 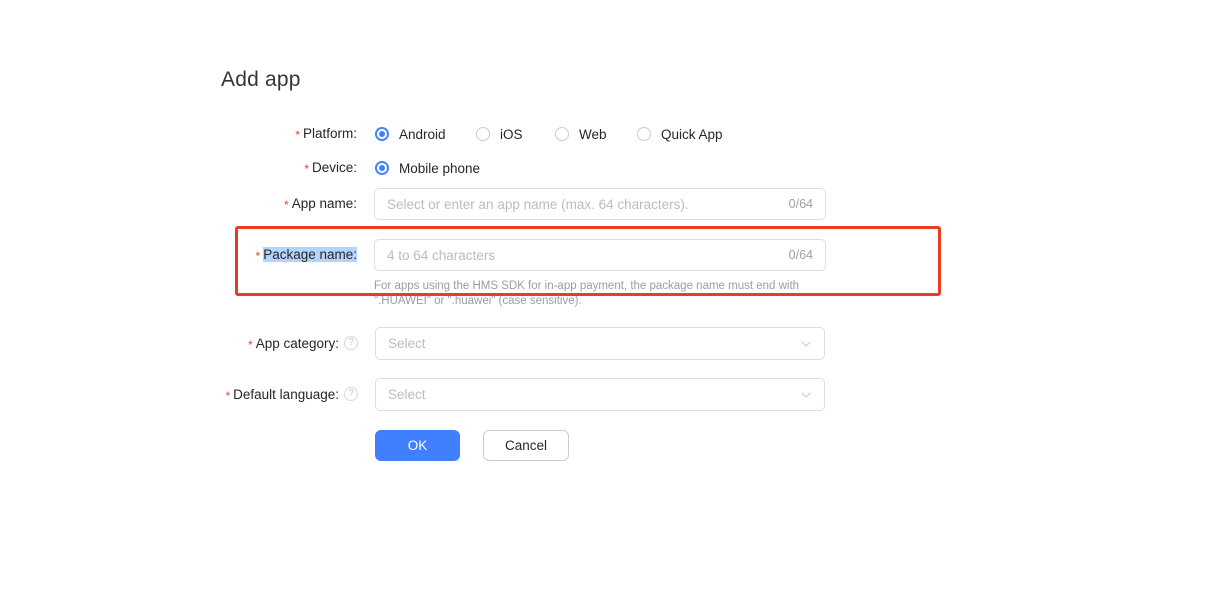 I want to click on app-name-label: * App name:, so click(x=320, y=204).